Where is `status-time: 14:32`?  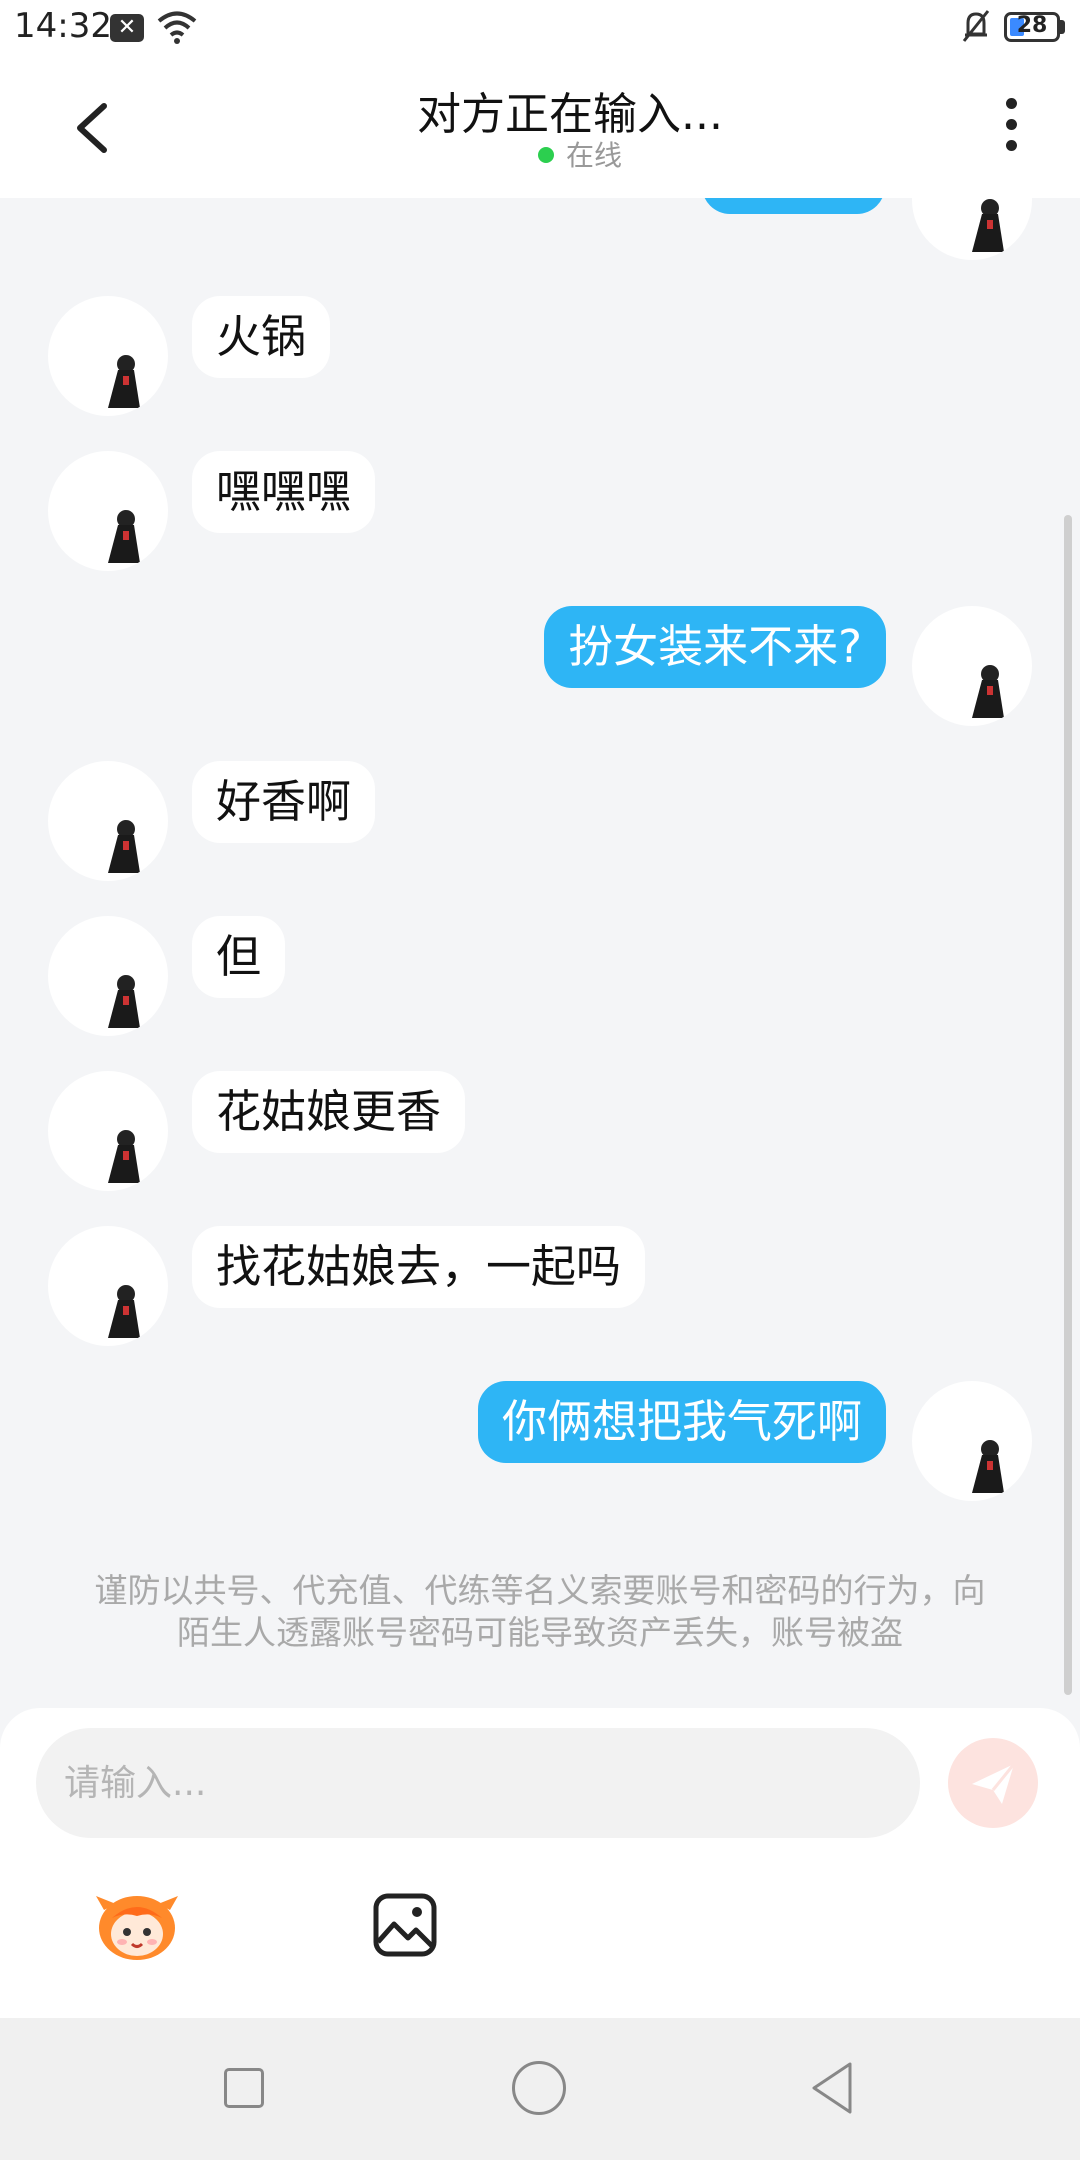
status-time: 14:32 is located at coordinates (63, 26).